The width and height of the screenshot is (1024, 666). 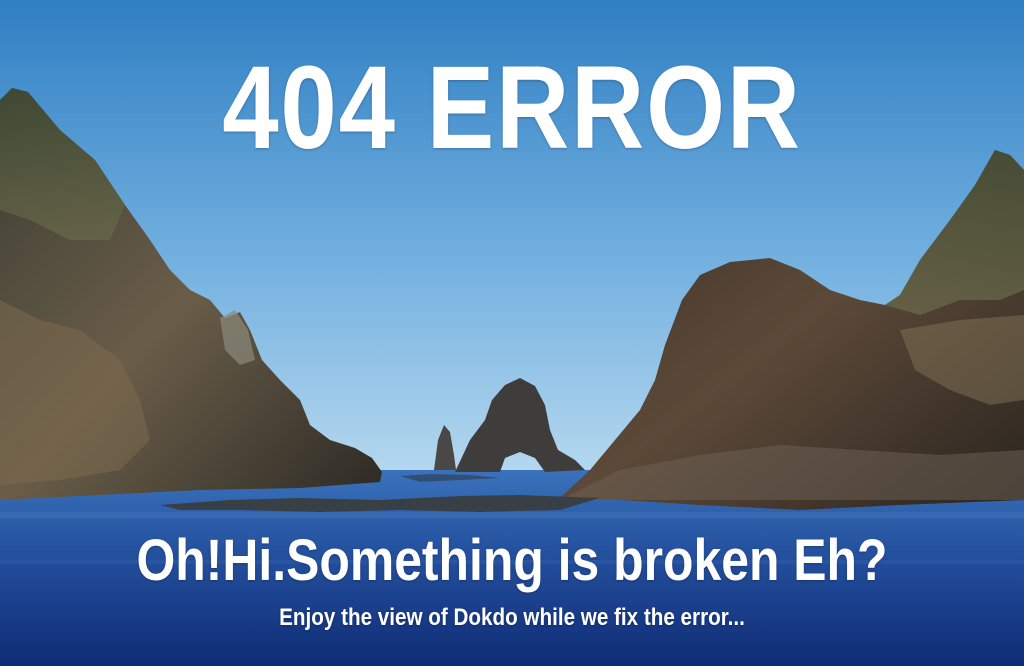 I want to click on error-title: 404 ERROR, so click(x=512, y=108).